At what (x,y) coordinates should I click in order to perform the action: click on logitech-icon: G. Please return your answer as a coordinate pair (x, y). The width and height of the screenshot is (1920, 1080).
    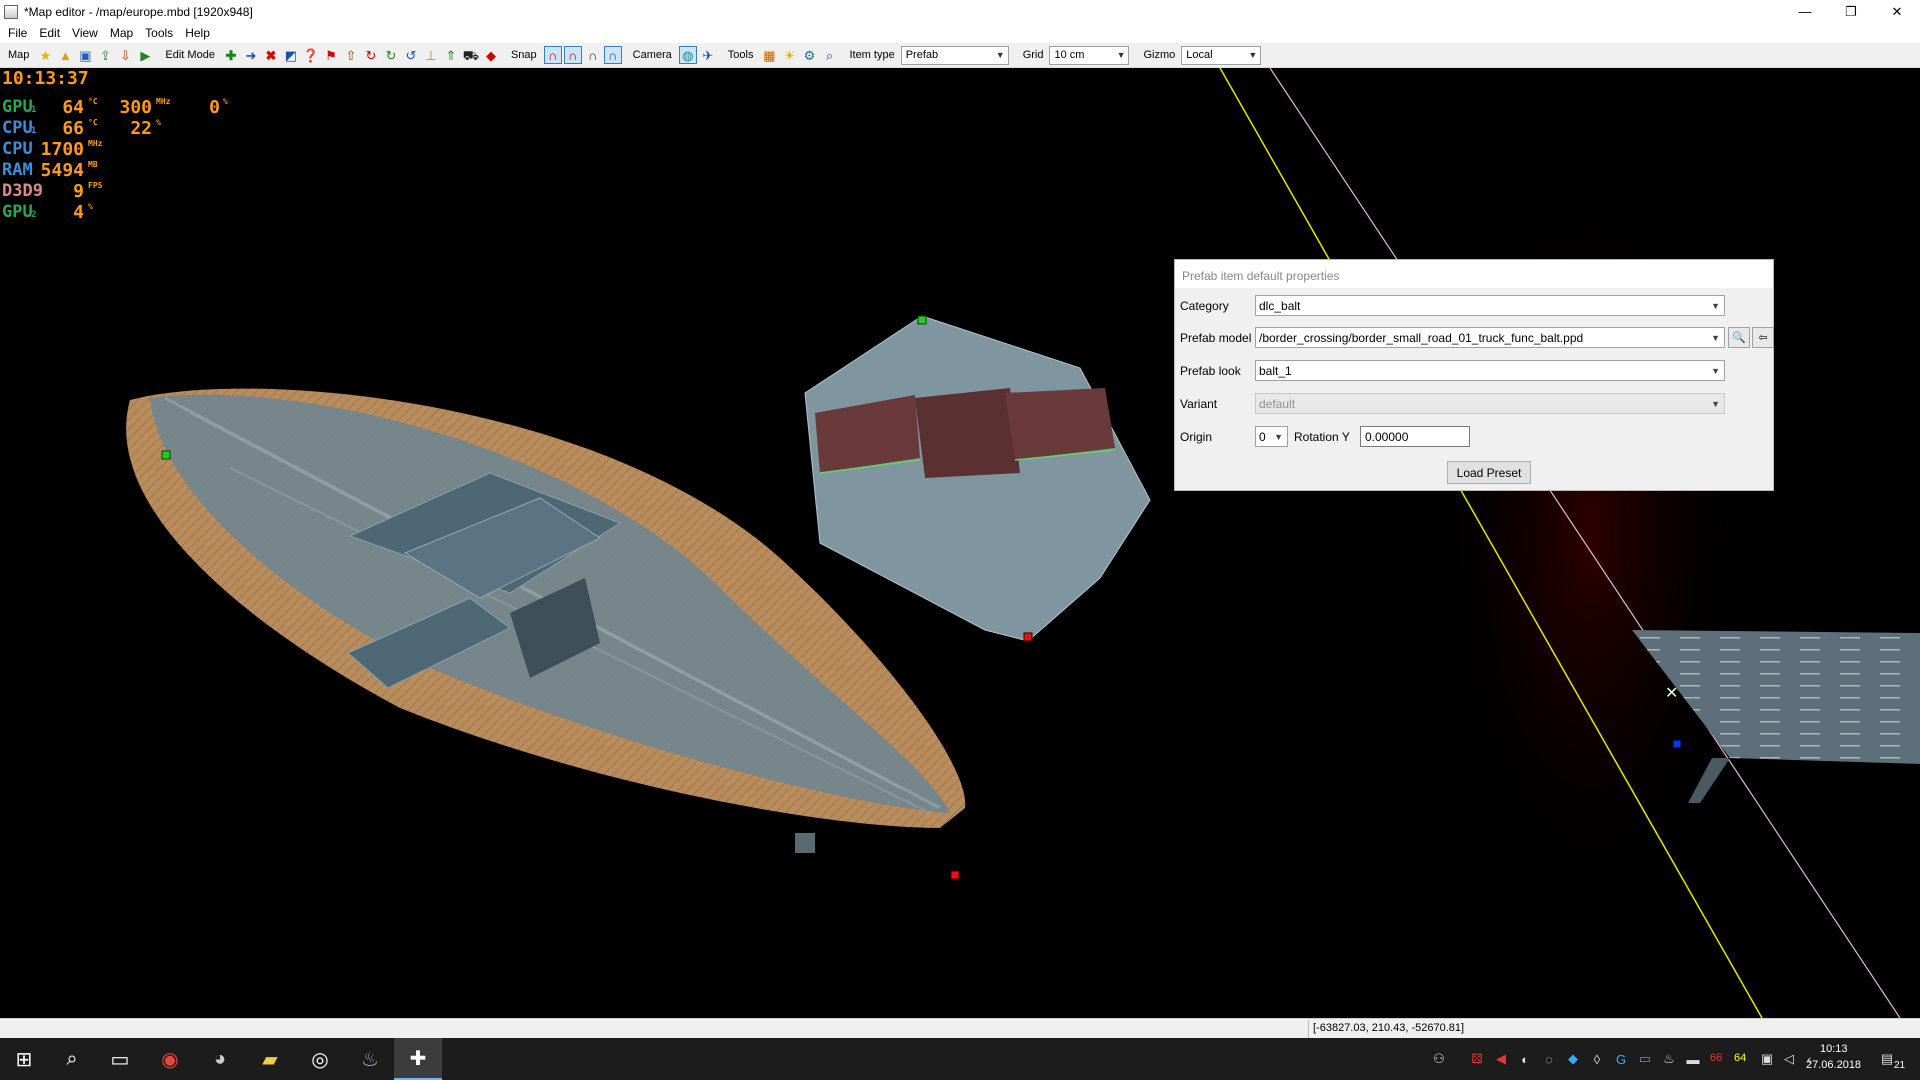
    Looking at the image, I should click on (1621, 1059).